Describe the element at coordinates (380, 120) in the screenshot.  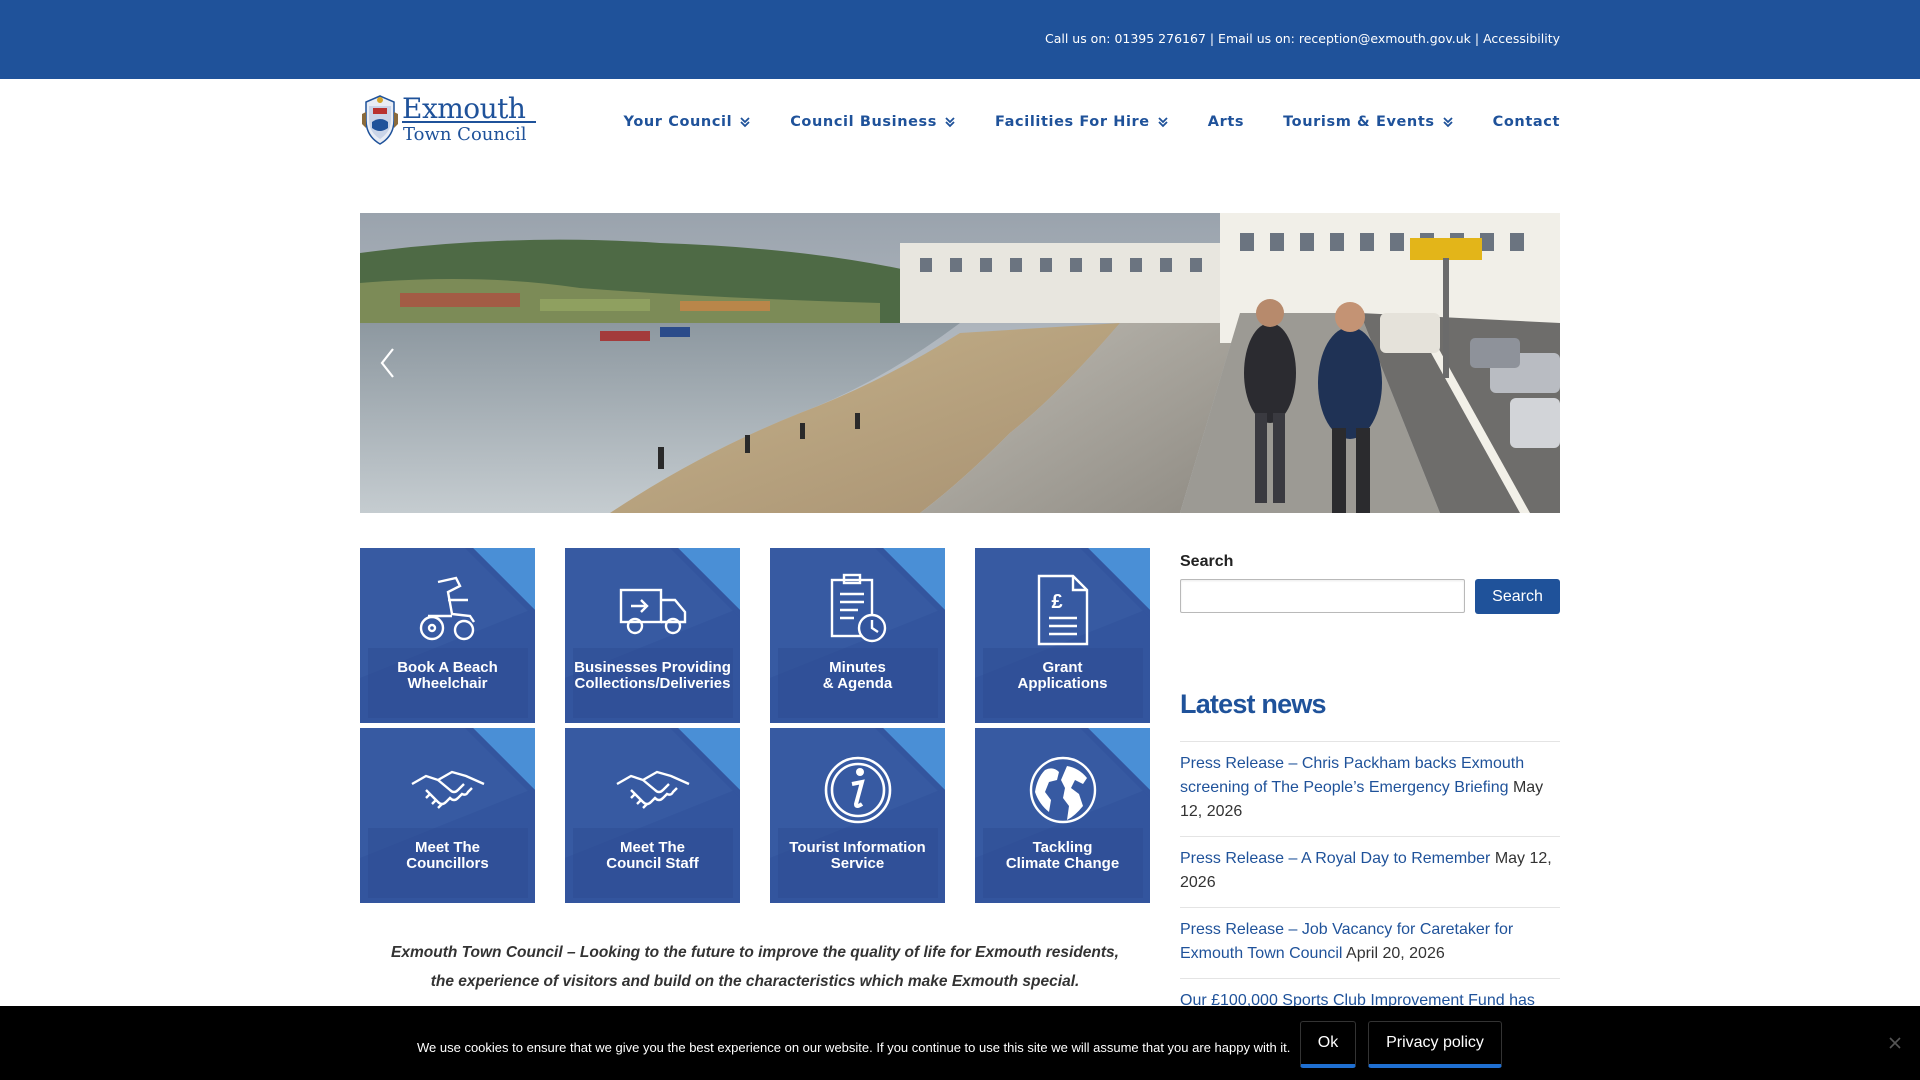
I see `crest-icon` at that location.